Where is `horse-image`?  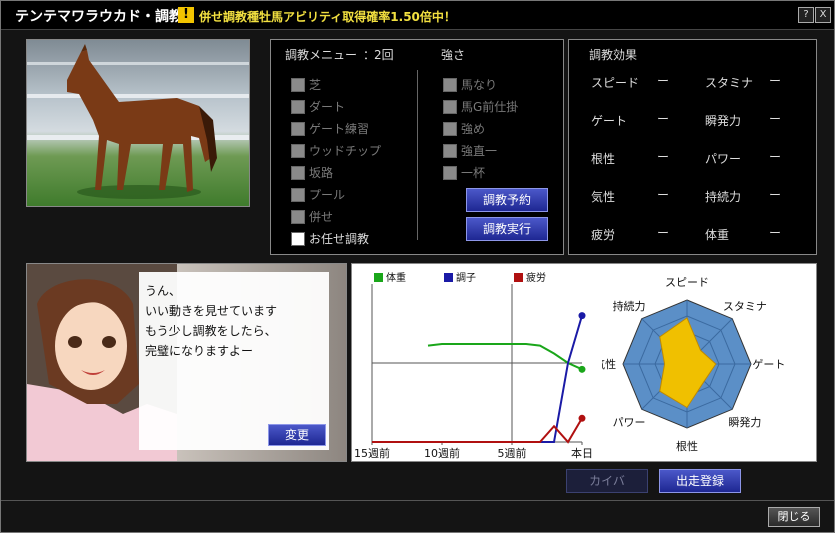 horse-image is located at coordinates (138, 123).